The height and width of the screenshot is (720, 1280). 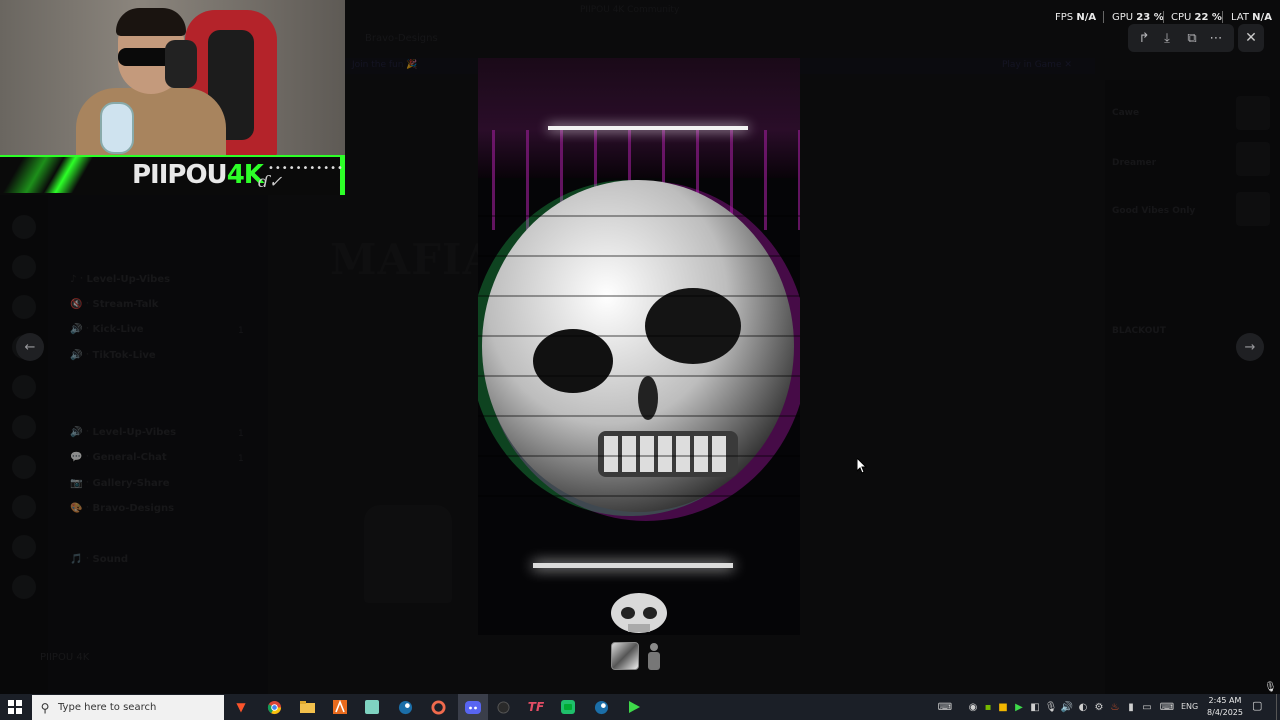 What do you see at coordinates (1225, 707) in the screenshot?
I see `taskbar-clock: 2:45 AM 8/4/2025` at bounding box center [1225, 707].